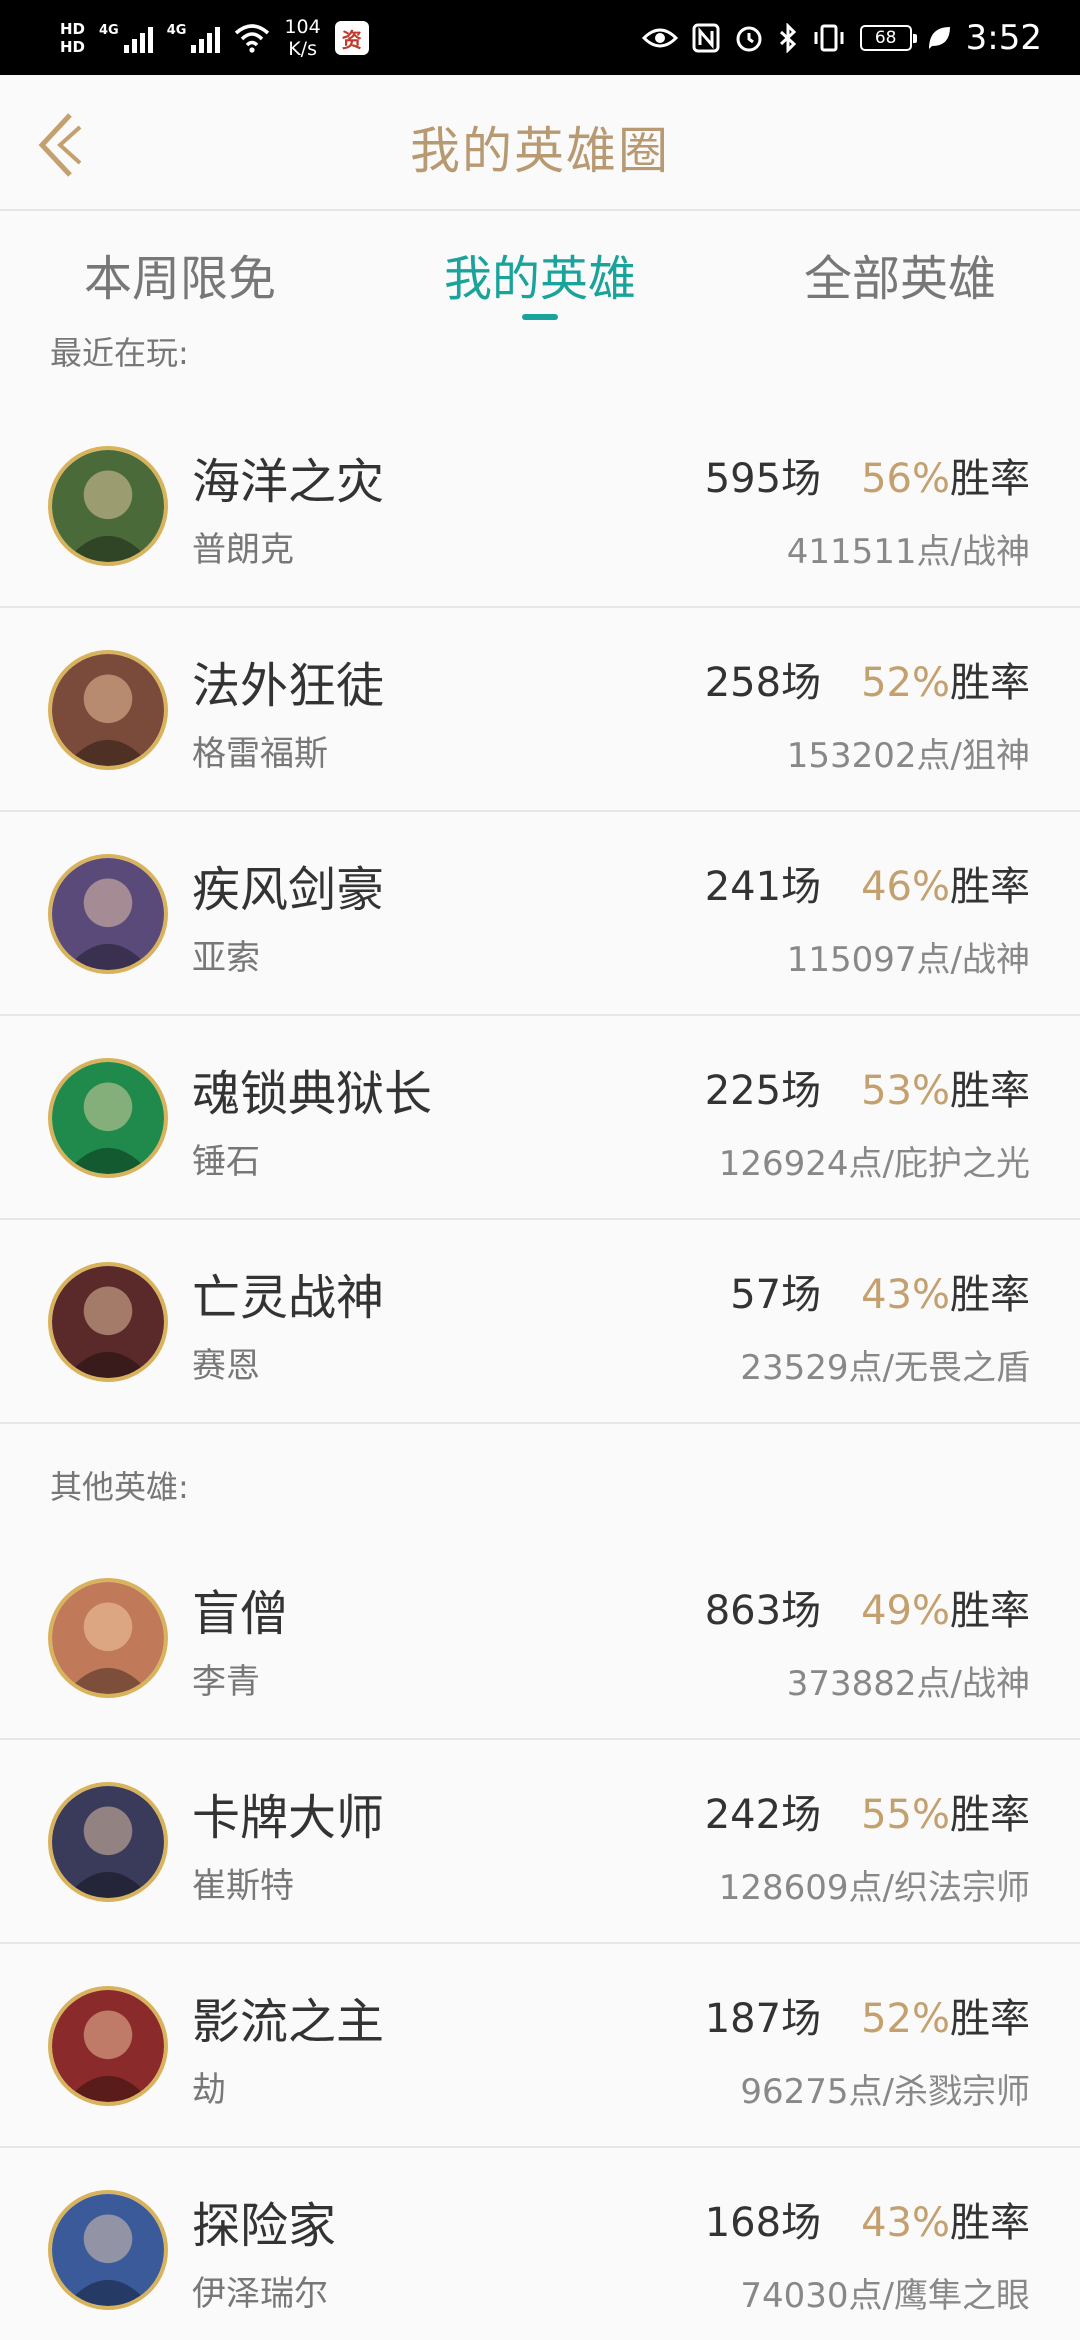  What do you see at coordinates (243, 1886) in the screenshot?
I see `hero-name: 崔斯特` at bounding box center [243, 1886].